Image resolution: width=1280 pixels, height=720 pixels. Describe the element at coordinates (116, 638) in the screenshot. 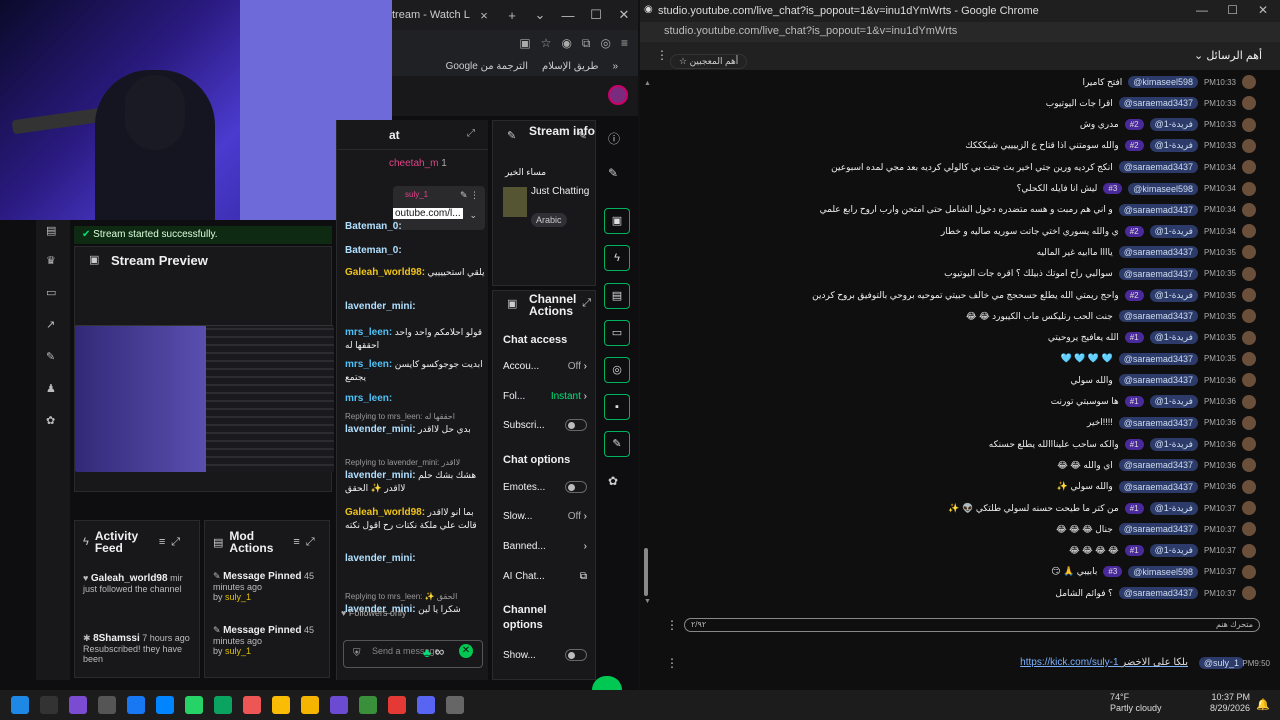

I see `activity-user: 8Shamssi` at that location.